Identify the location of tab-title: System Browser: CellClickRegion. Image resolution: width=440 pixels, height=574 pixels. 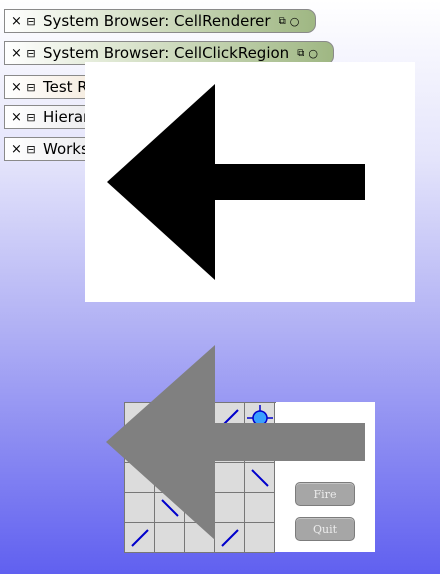
(166, 53).